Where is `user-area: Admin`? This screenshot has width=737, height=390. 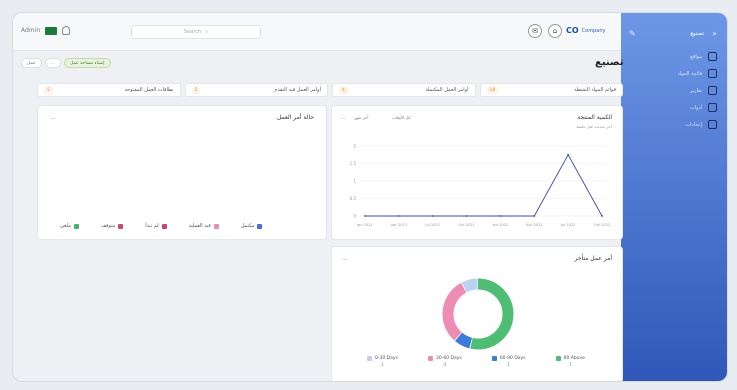 user-area: Admin is located at coordinates (46, 30).